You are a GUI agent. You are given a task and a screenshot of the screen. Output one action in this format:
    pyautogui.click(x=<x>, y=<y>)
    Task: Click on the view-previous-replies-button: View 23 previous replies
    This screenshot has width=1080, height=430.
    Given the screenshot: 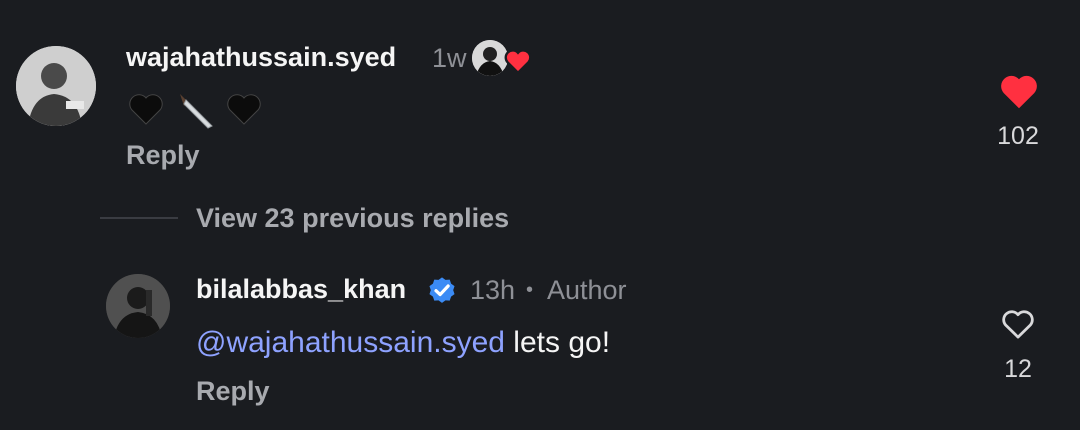 What is the action you would take?
    pyautogui.click(x=352, y=218)
    